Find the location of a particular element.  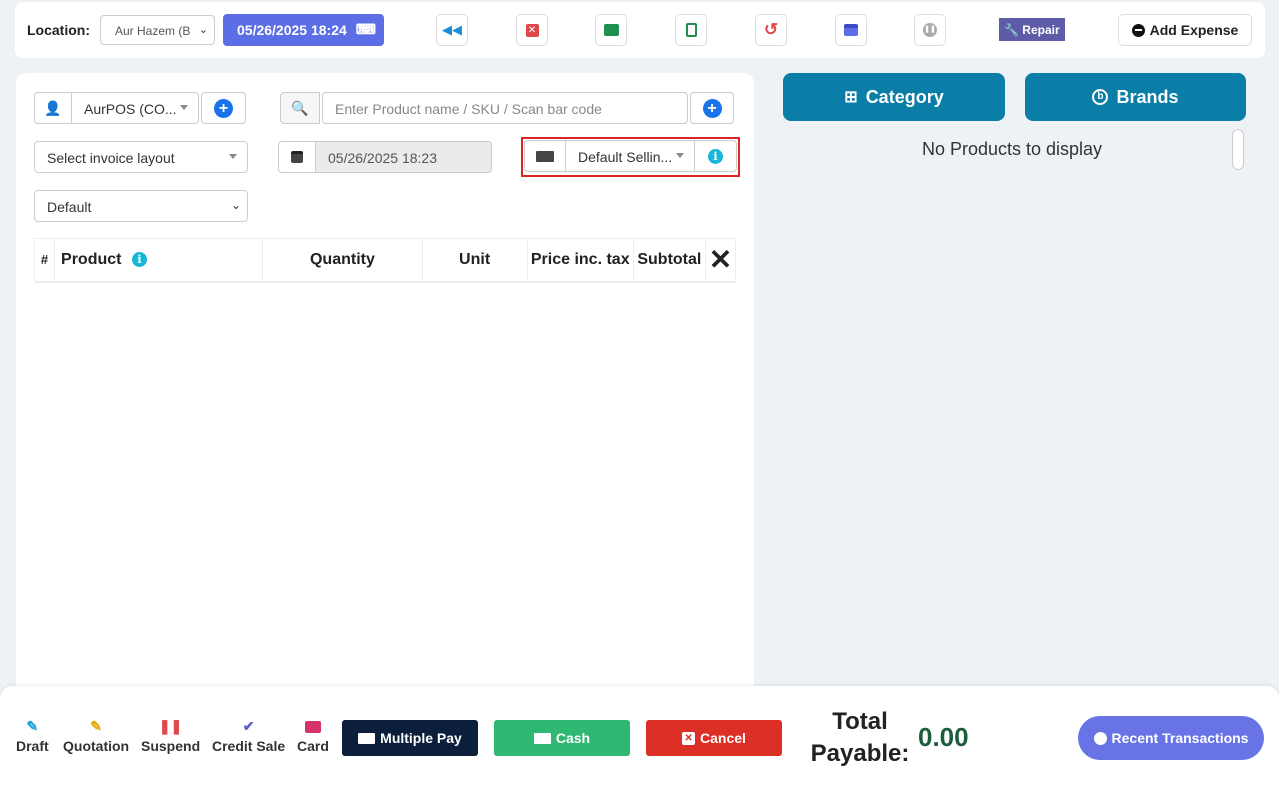

card-button: Card is located at coordinates (313, 736).